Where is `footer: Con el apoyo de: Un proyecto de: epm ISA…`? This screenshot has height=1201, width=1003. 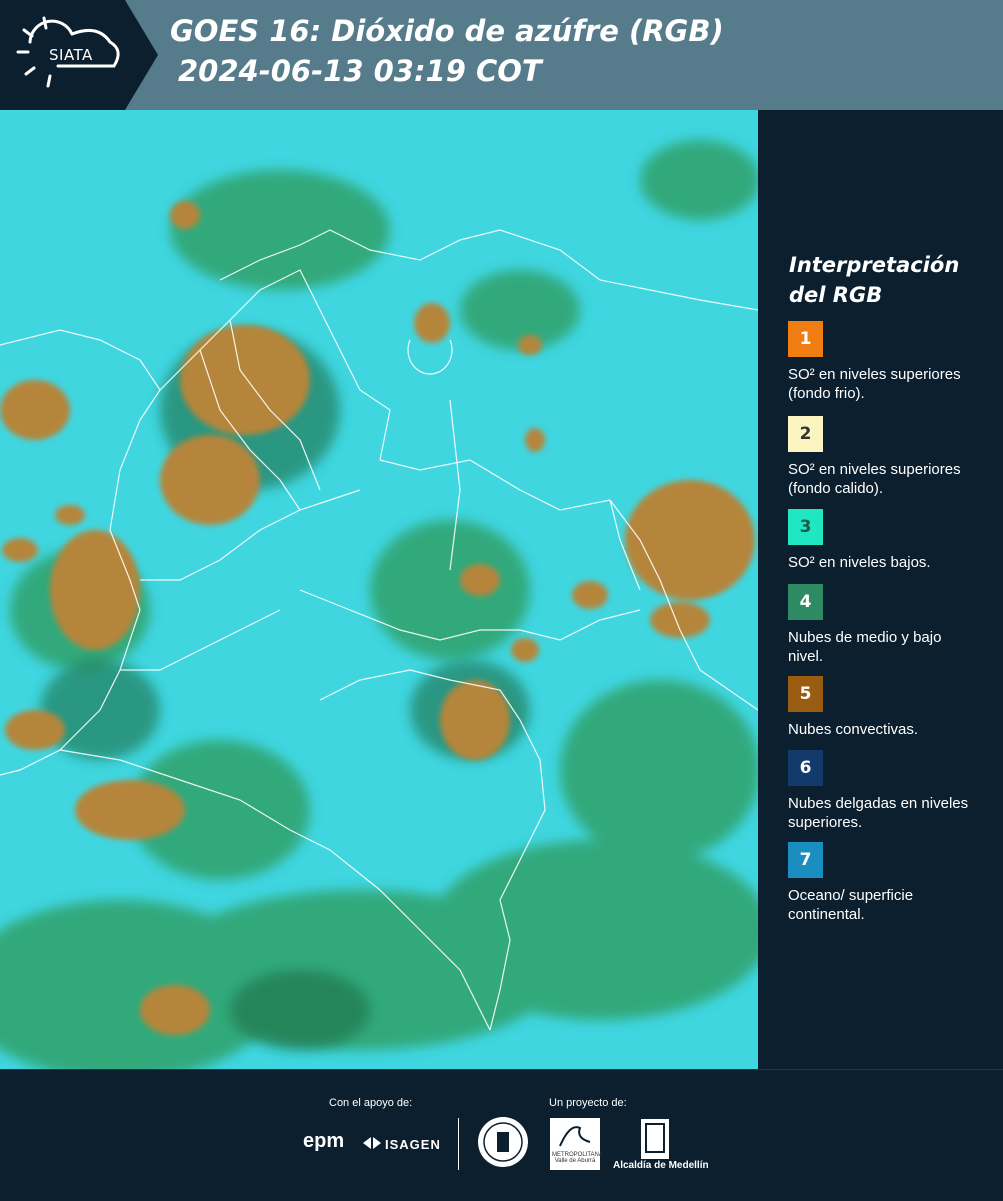 footer: Con el apoyo de: Un proyecto de: epm ISA… is located at coordinates (501, 1135).